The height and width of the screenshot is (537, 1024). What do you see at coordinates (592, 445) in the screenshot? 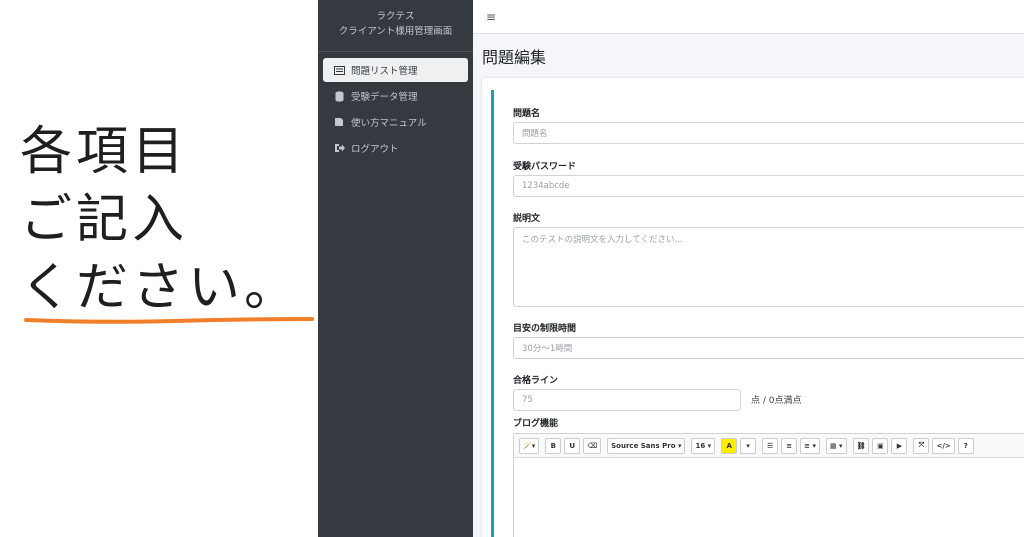
I see `eraser-icon: ⌫` at bounding box center [592, 445].